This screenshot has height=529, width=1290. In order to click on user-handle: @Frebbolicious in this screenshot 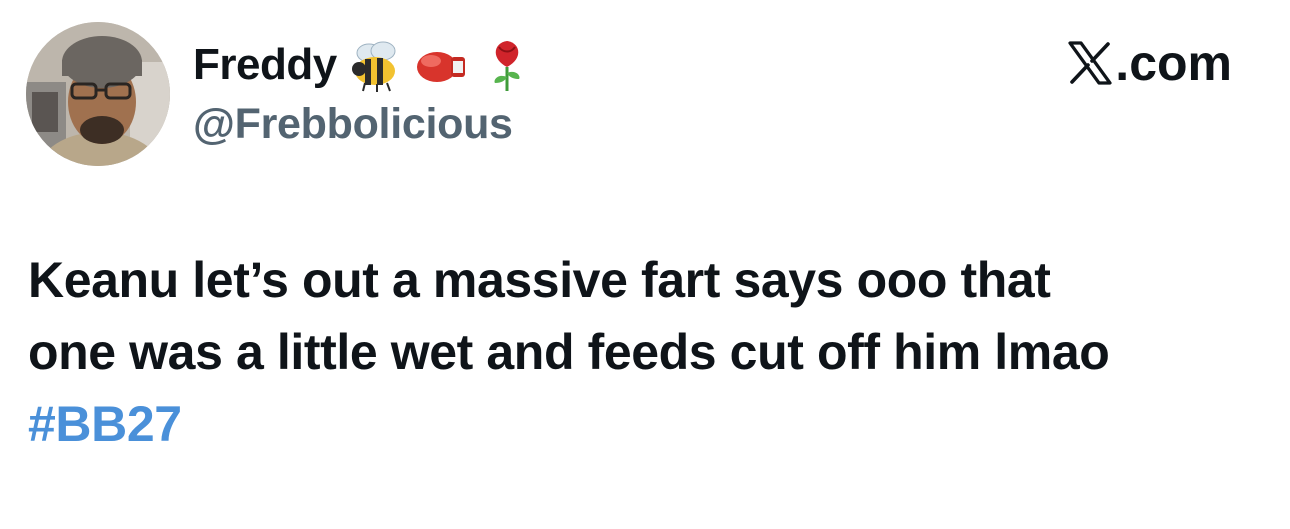, I will do `click(364, 124)`.